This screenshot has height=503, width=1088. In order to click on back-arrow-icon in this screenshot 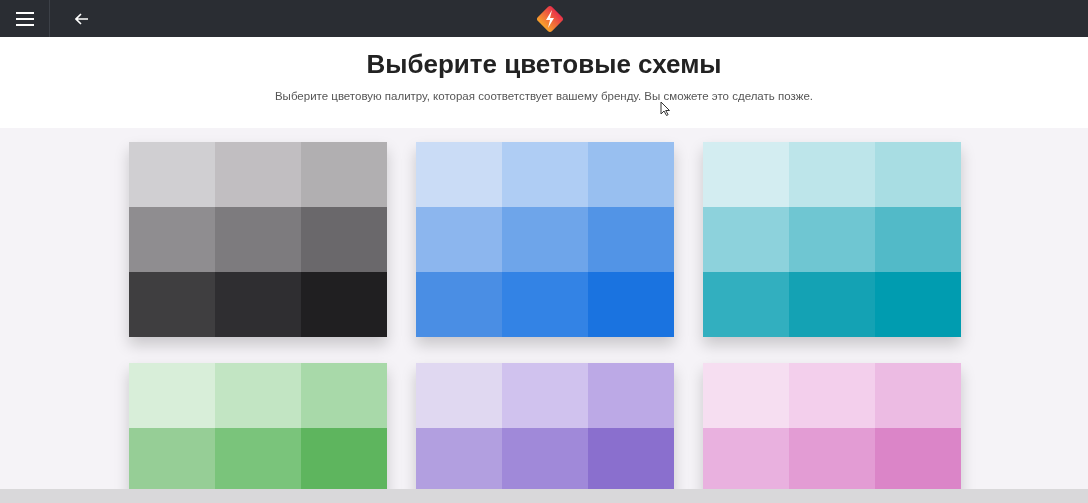, I will do `click(82, 18)`.